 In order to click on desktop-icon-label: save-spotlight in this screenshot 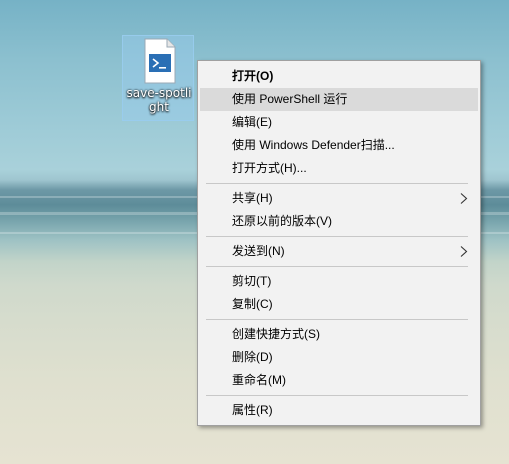, I will do `click(159, 100)`.